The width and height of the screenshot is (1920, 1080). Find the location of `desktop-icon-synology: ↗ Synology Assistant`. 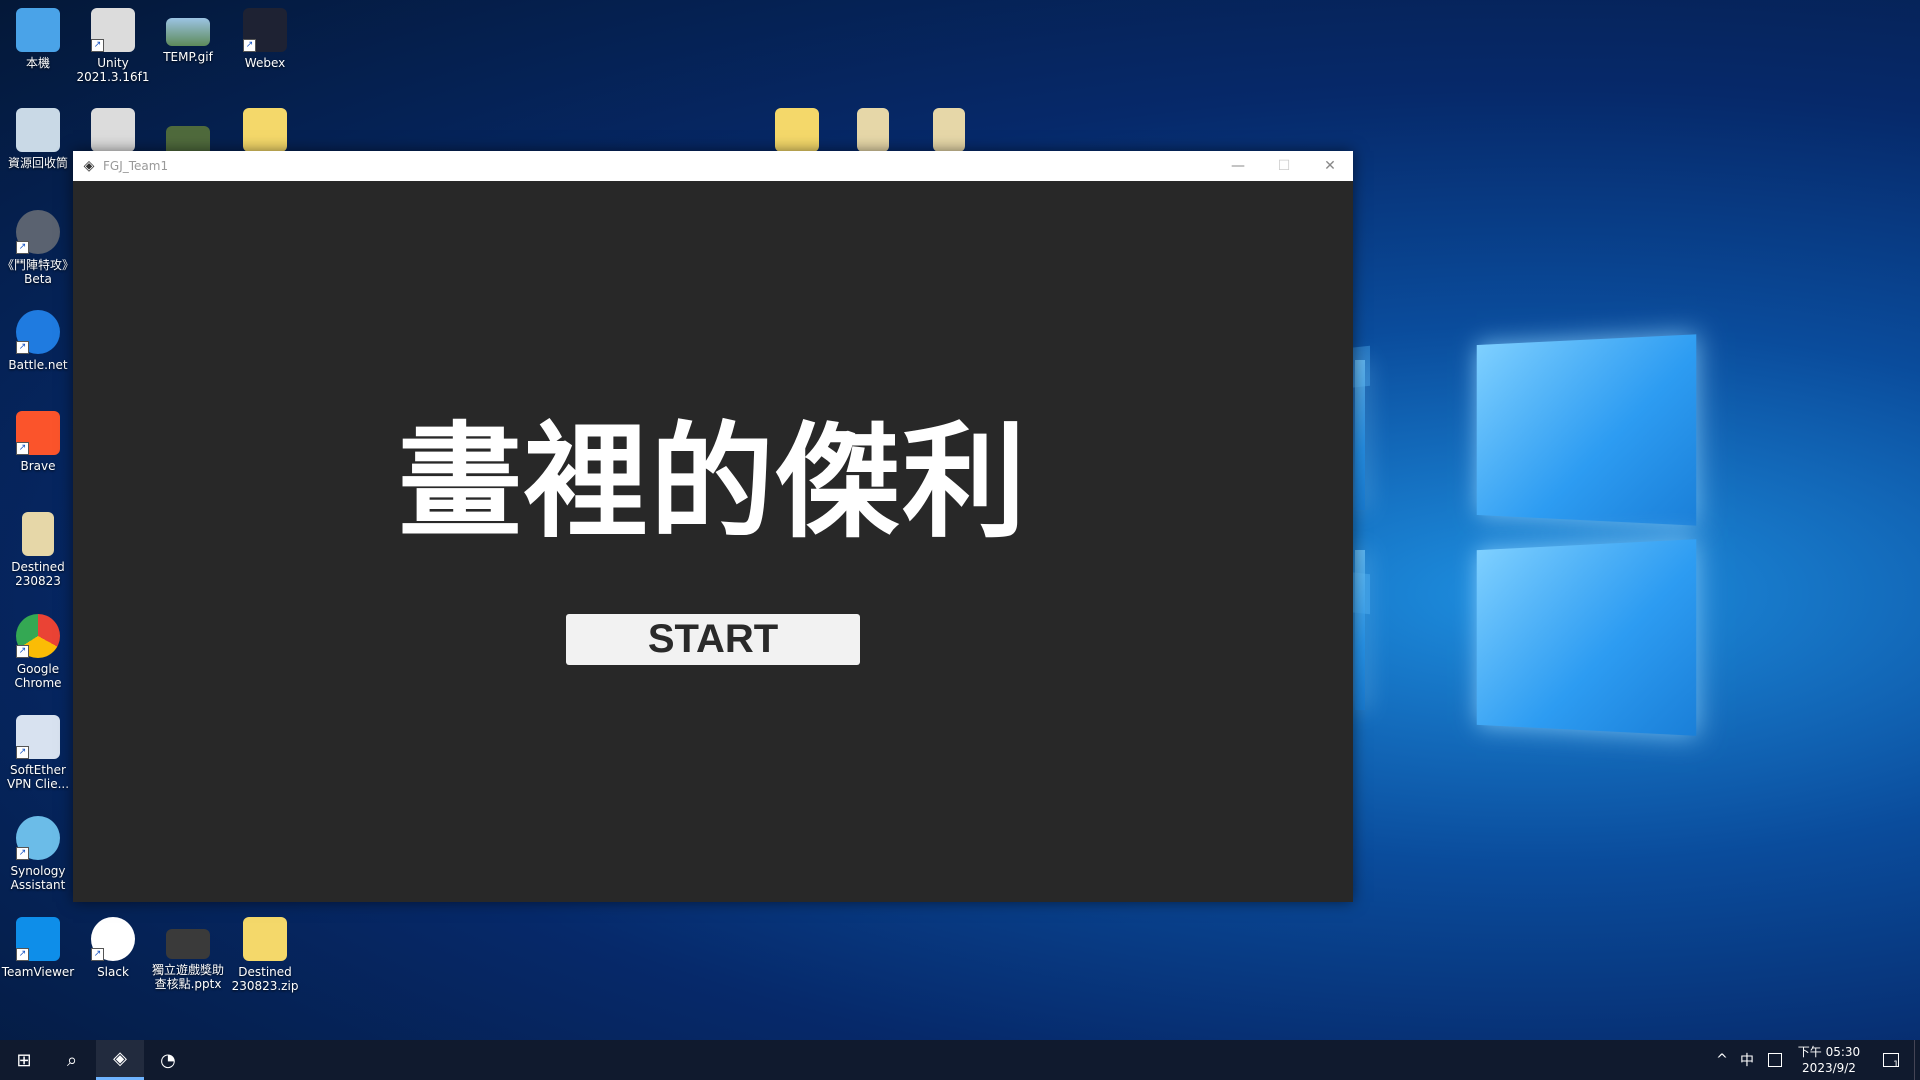

desktop-icon-synology: ↗ Synology Assistant is located at coordinates (38, 854).